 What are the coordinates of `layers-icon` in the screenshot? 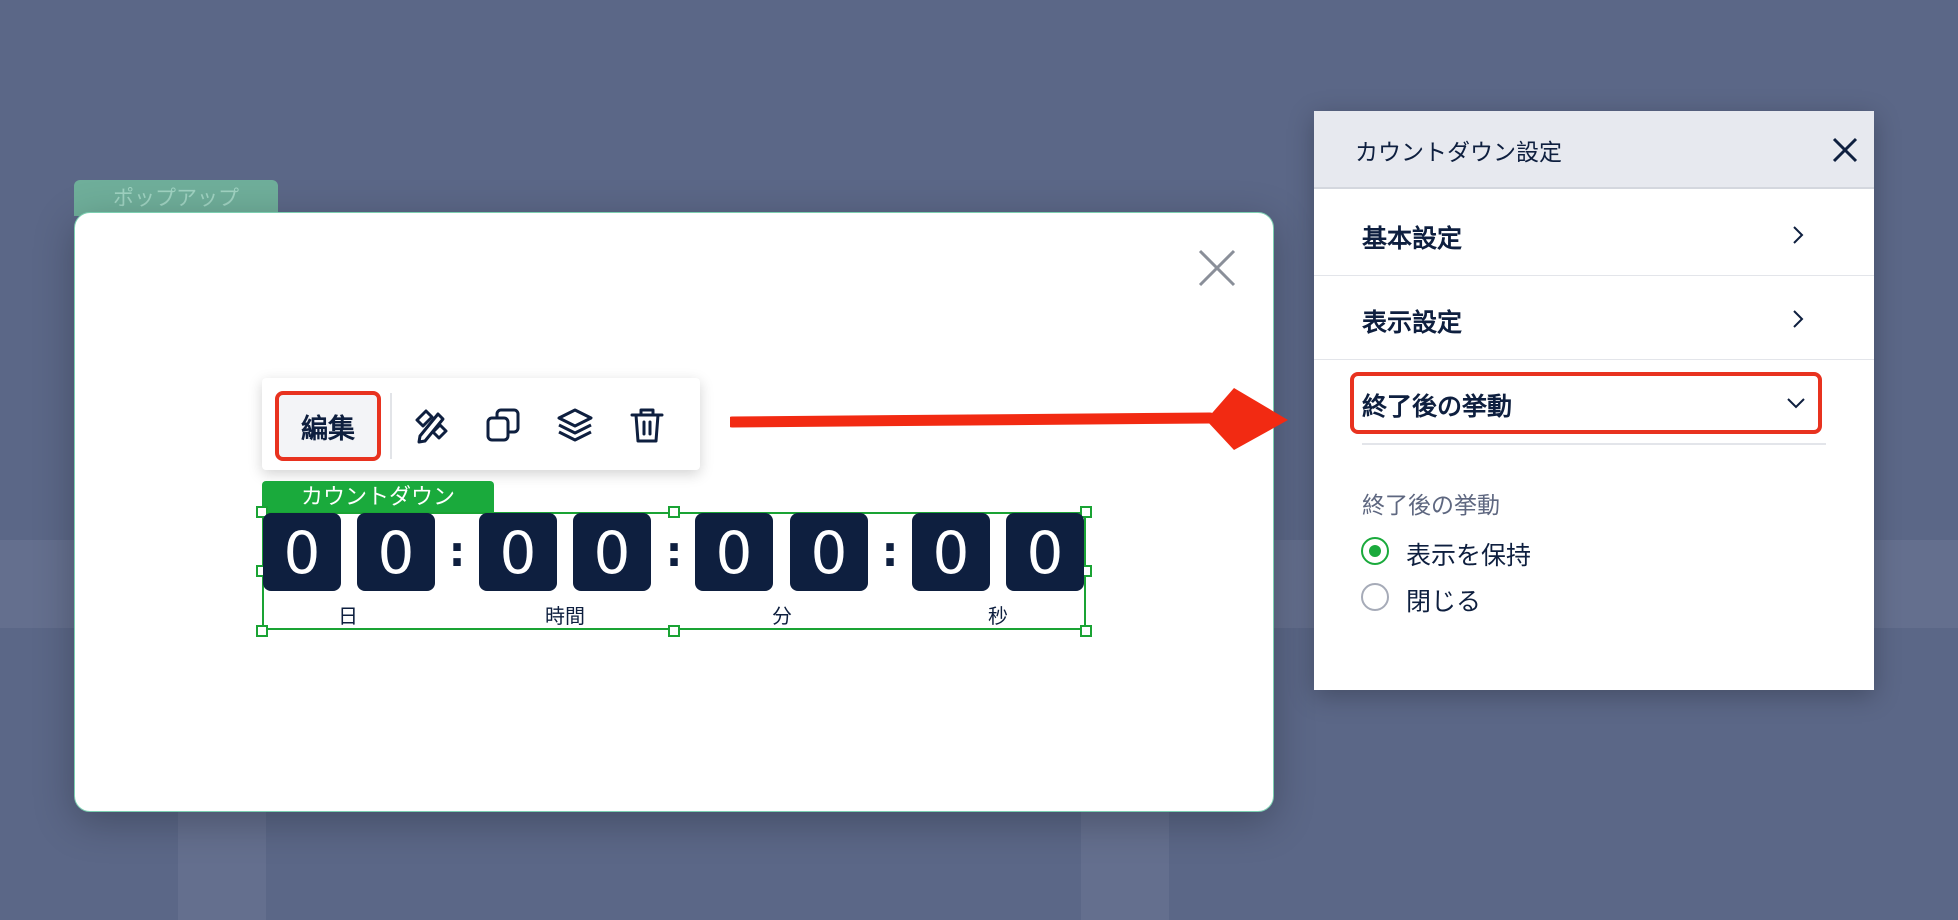 It's located at (575, 425).